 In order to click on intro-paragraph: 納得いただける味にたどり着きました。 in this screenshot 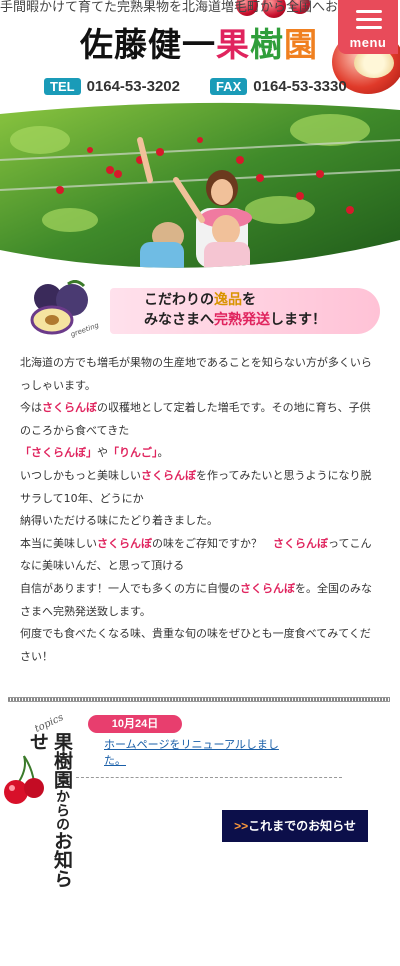, I will do `click(119, 521)`.